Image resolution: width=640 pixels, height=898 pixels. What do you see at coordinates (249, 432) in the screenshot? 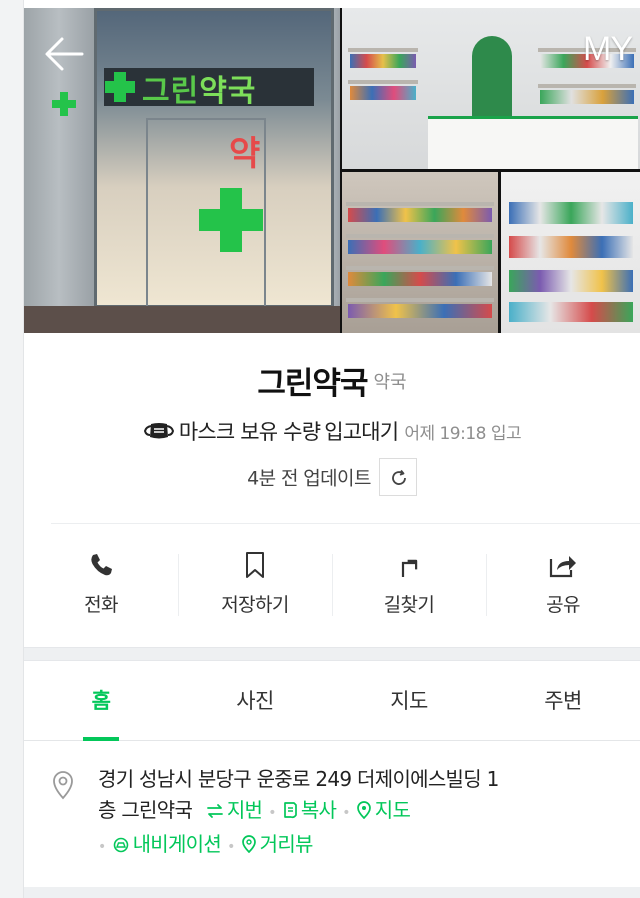
I see `mask-stock-label: 마스크 보유 수량` at bounding box center [249, 432].